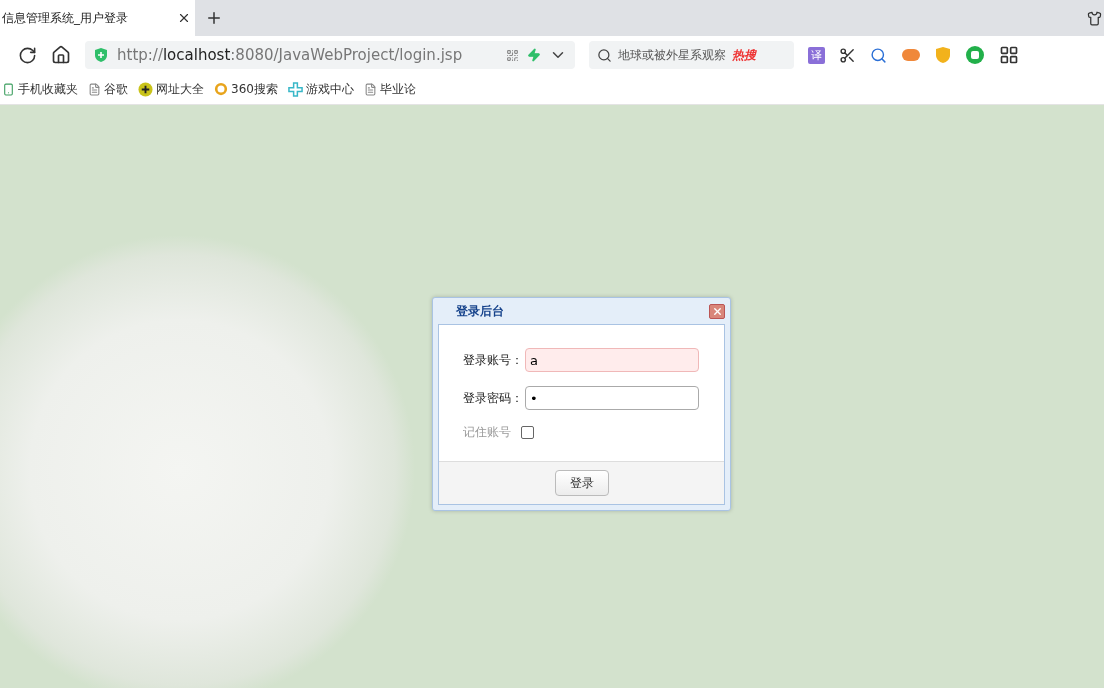 The width and height of the screenshot is (1104, 688). I want to click on dialog-title: 登录后台, so click(480, 311).